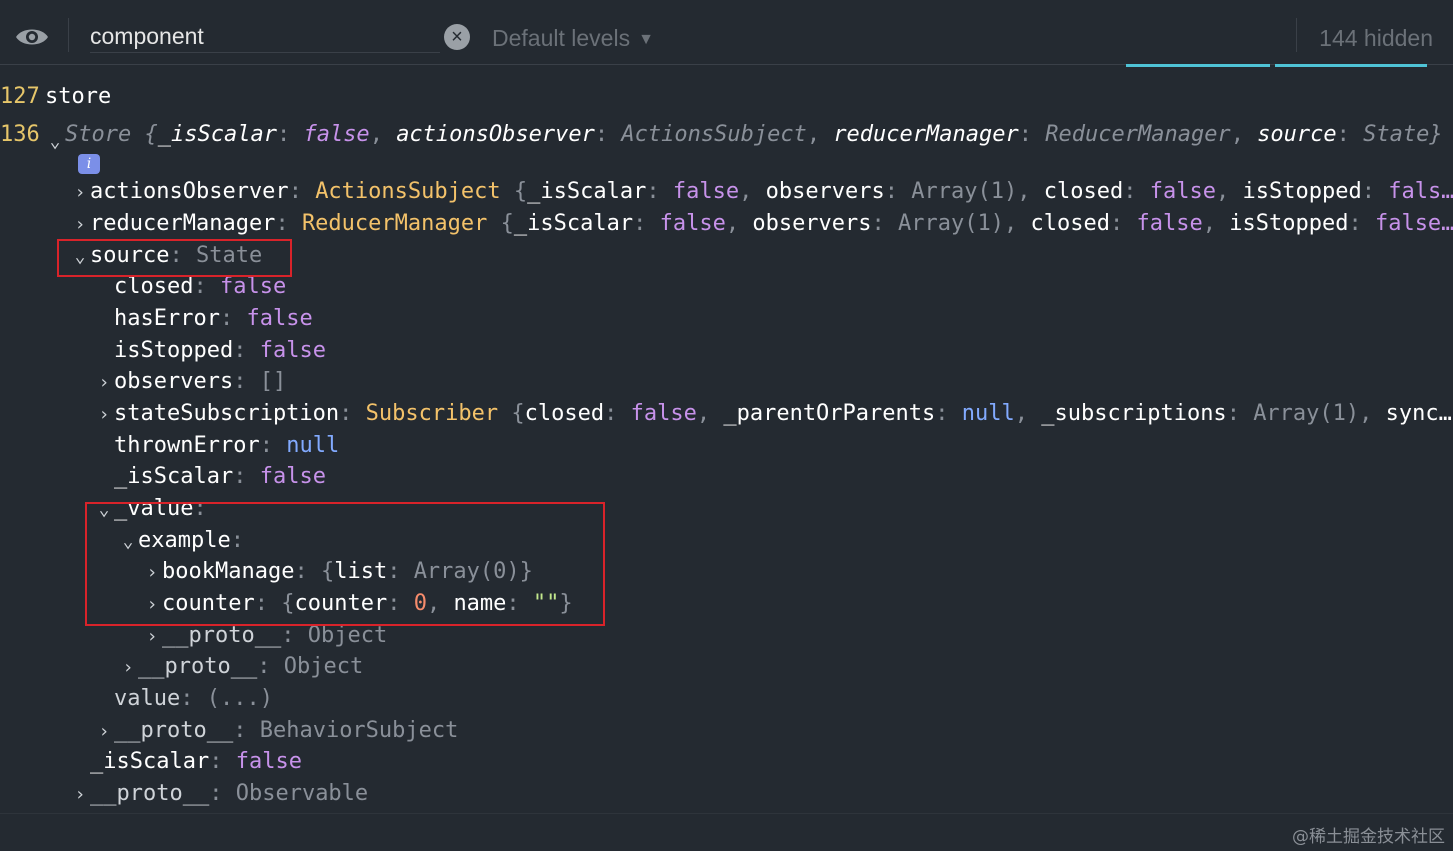 This screenshot has width=1453, height=851. I want to click on tree-row-isStopped: isStopped: false, so click(220, 350).